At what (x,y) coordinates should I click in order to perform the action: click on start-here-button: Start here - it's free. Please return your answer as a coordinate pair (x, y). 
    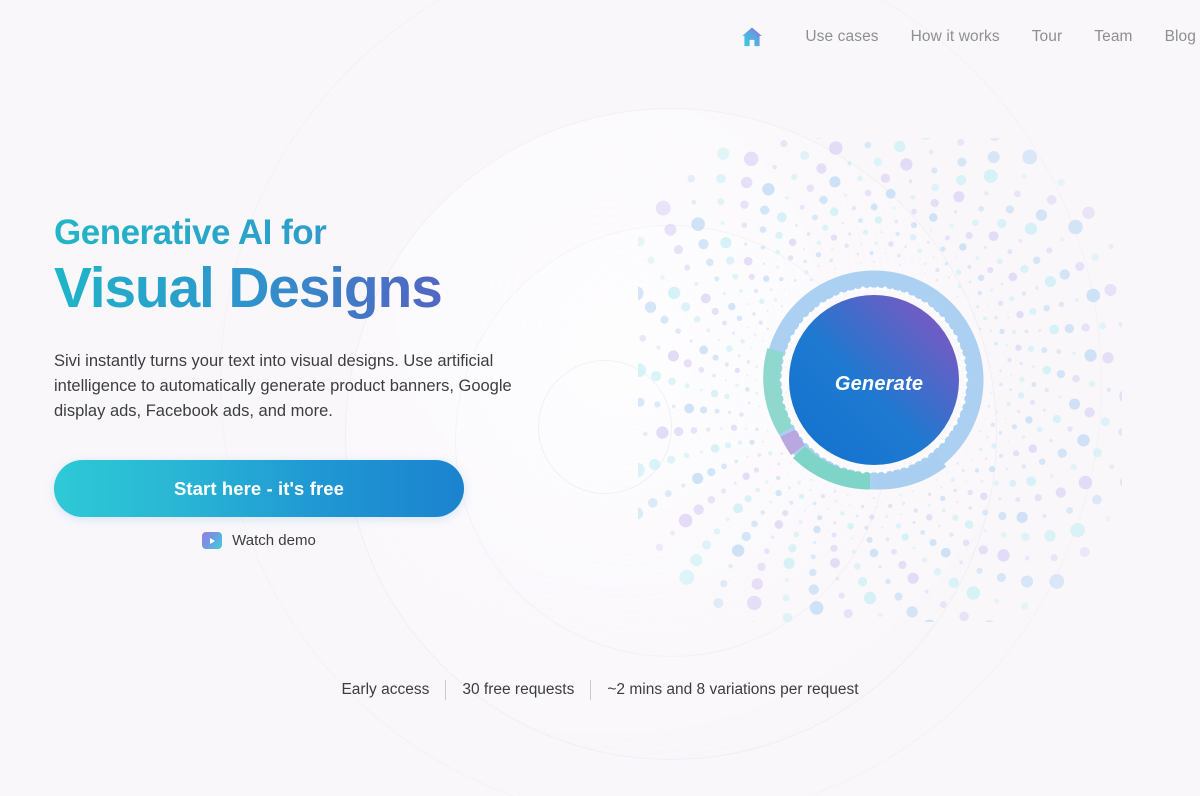
    Looking at the image, I should click on (259, 489).